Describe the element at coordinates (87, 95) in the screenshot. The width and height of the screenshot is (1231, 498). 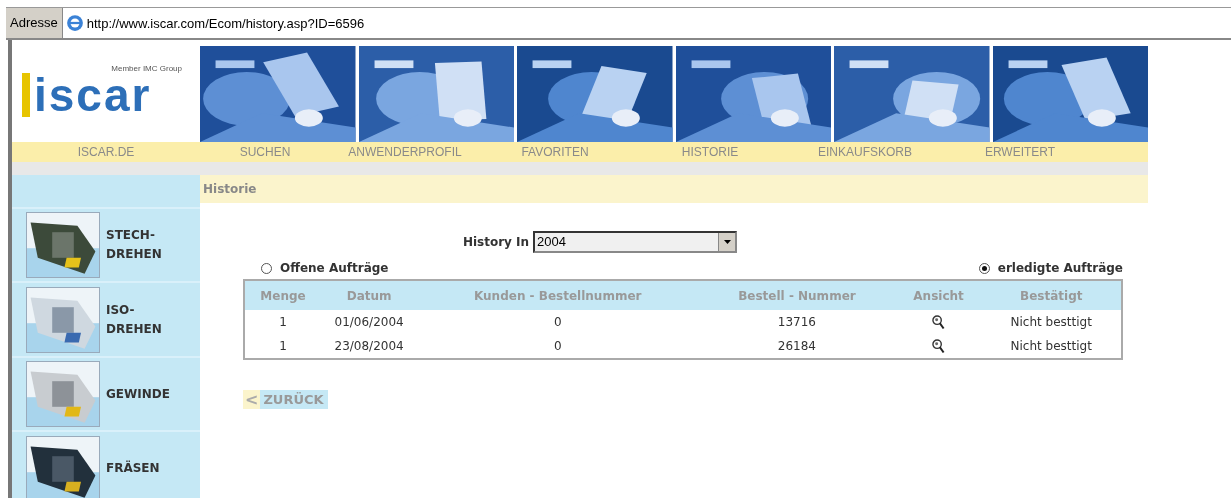
I see `logo-wordmark: iscar` at that location.